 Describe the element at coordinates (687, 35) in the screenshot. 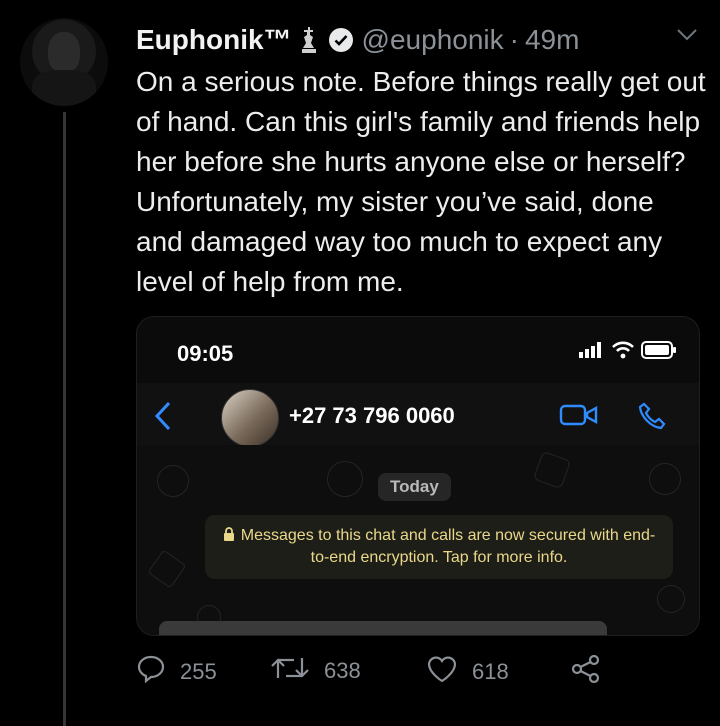

I see `chevron-down-icon` at that location.